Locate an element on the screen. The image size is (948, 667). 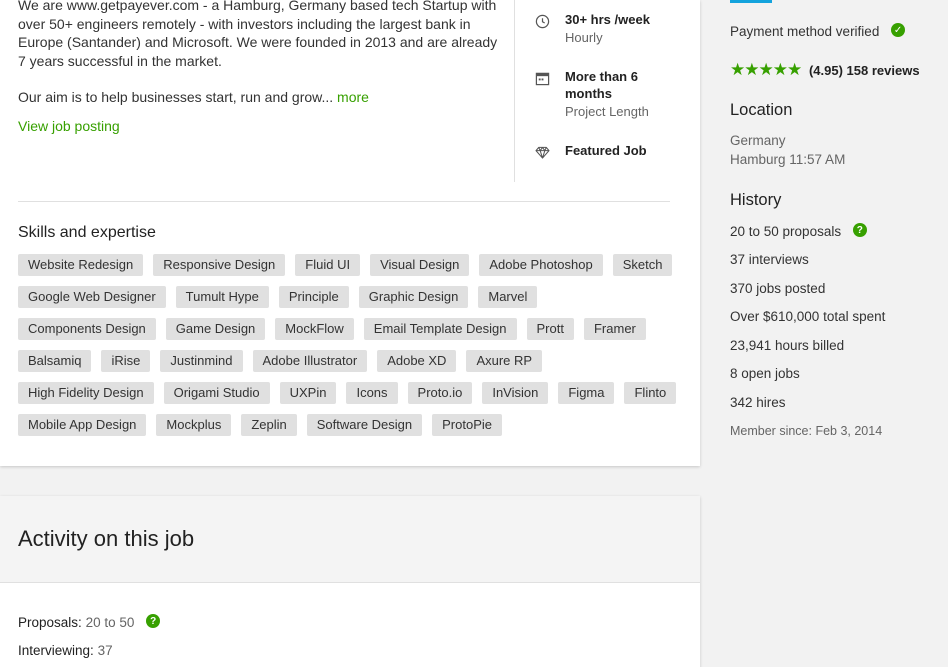
vertical-divider is located at coordinates (514, 91).